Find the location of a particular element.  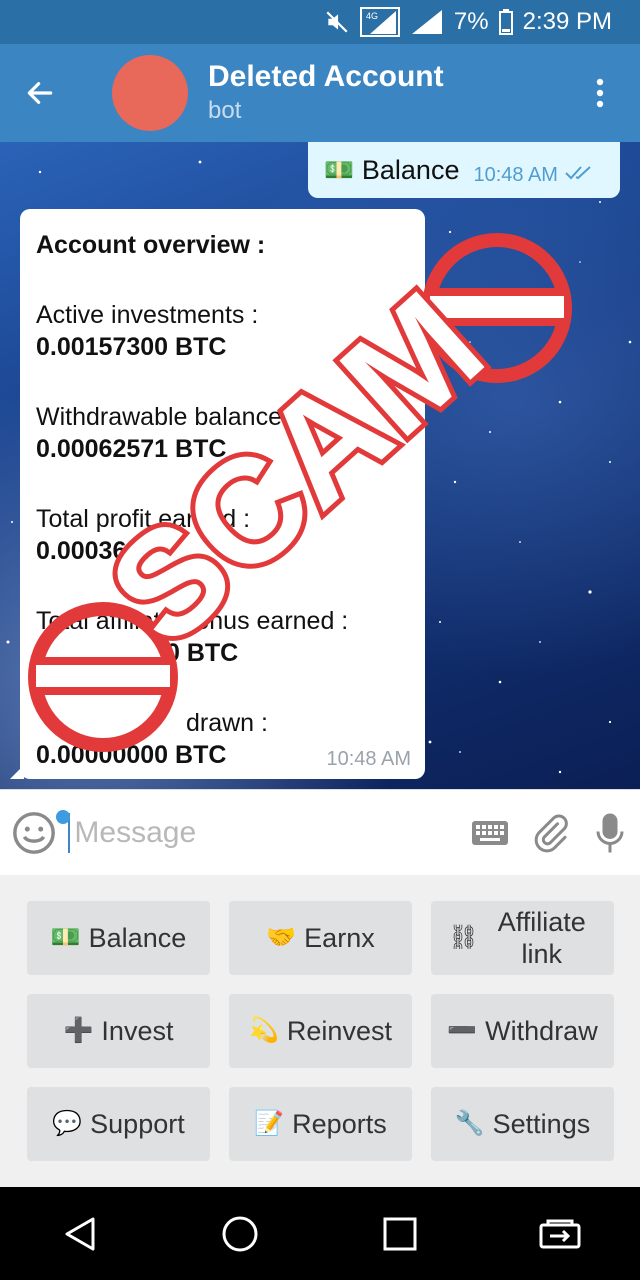

emoji-icon is located at coordinates (34, 832).